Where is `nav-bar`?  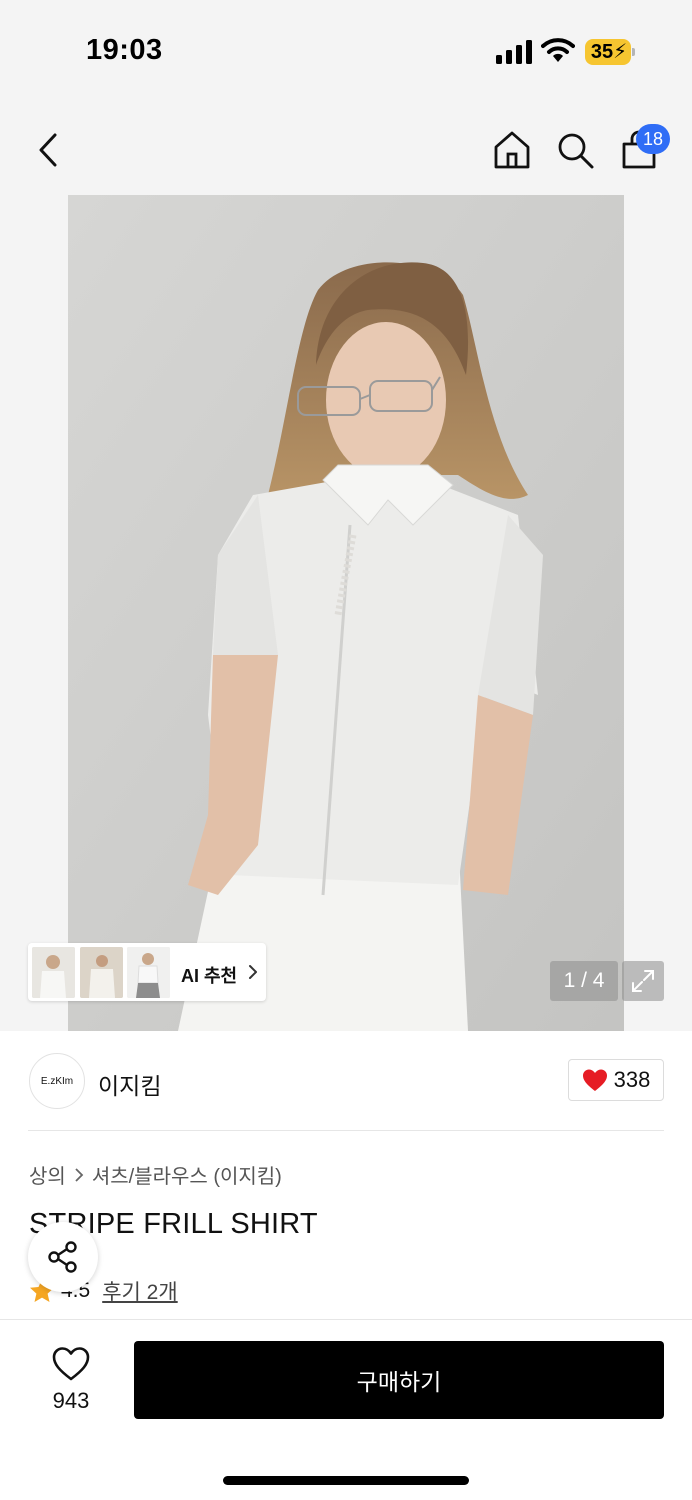
nav-bar is located at coordinates (346, 147).